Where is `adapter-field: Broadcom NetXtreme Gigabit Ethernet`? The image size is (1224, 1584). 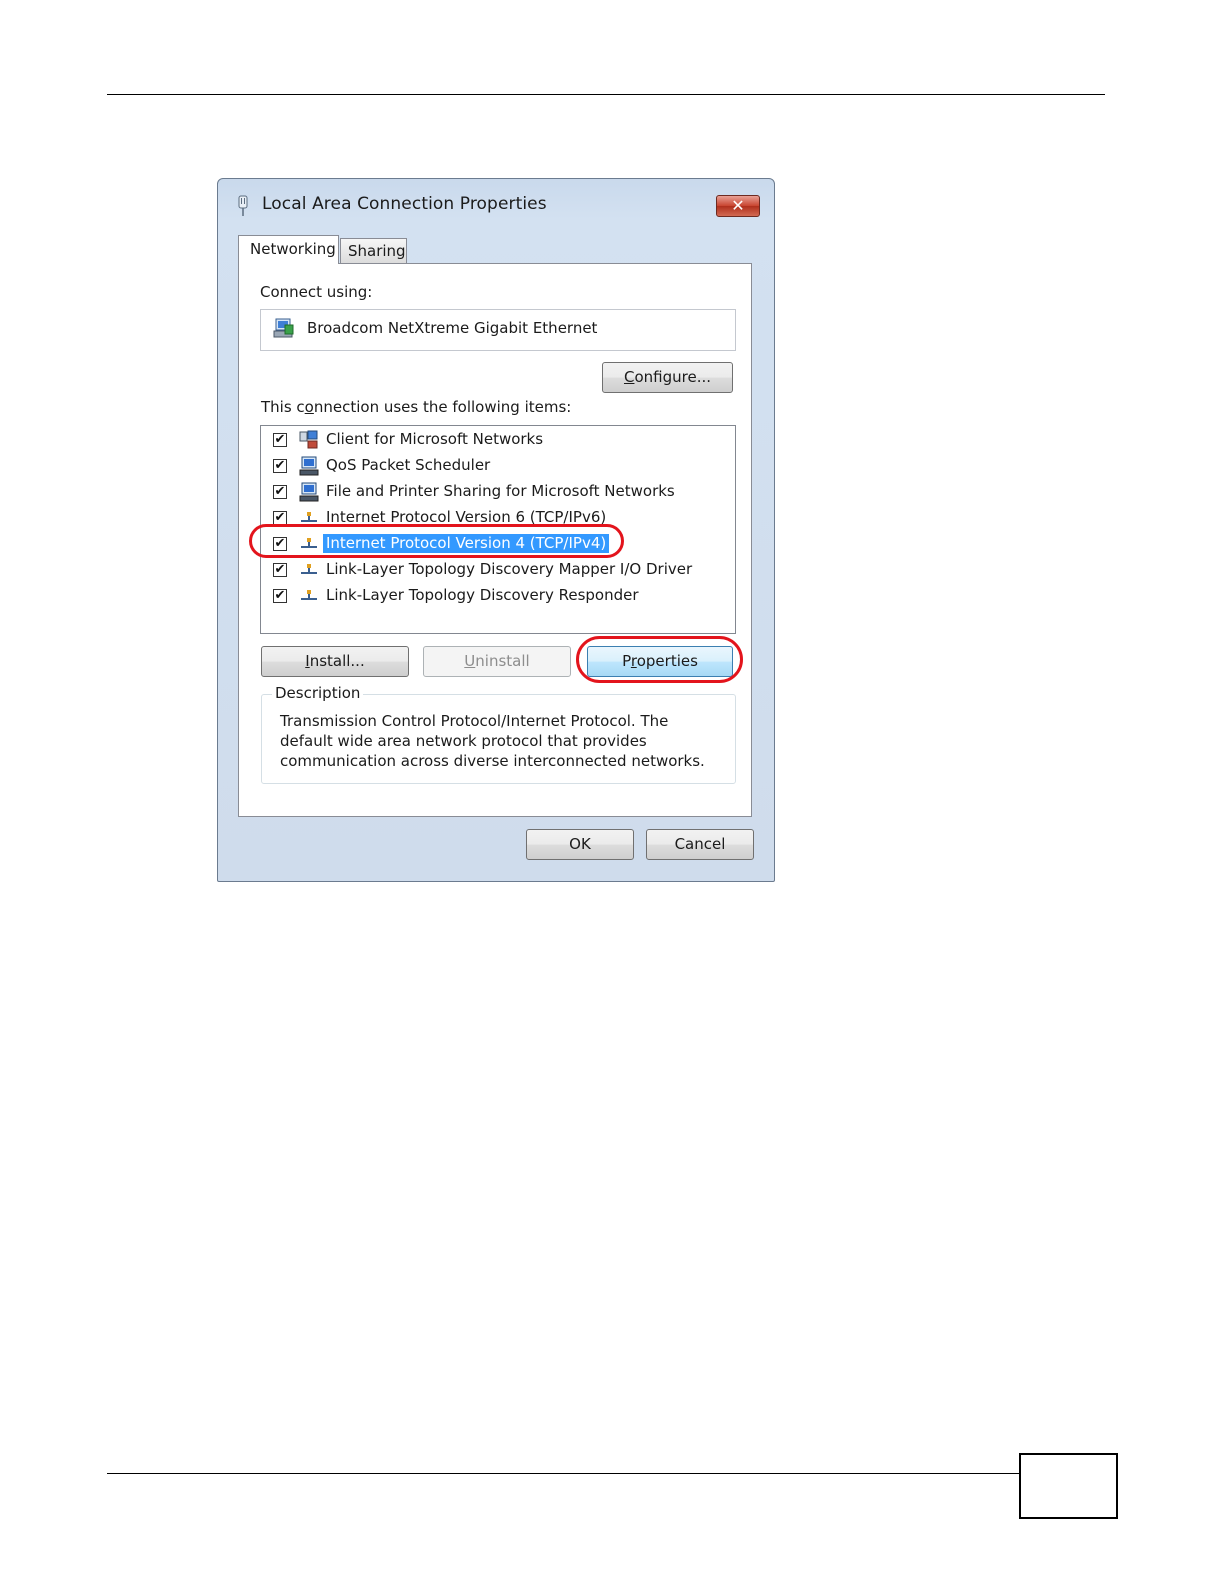
adapter-field: Broadcom NetXtreme Gigabit Ethernet is located at coordinates (498, 330).